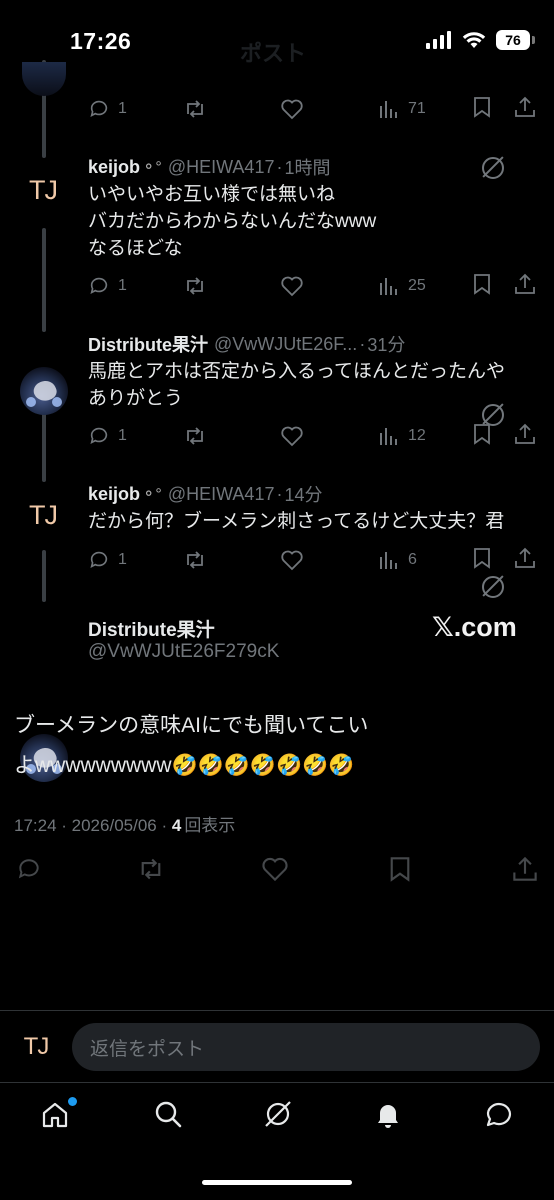 This screenshot has width=554, height=1200. Describe the element at coordinates (474, 40) in the screenshot. I see `wifi-icon` at that location.